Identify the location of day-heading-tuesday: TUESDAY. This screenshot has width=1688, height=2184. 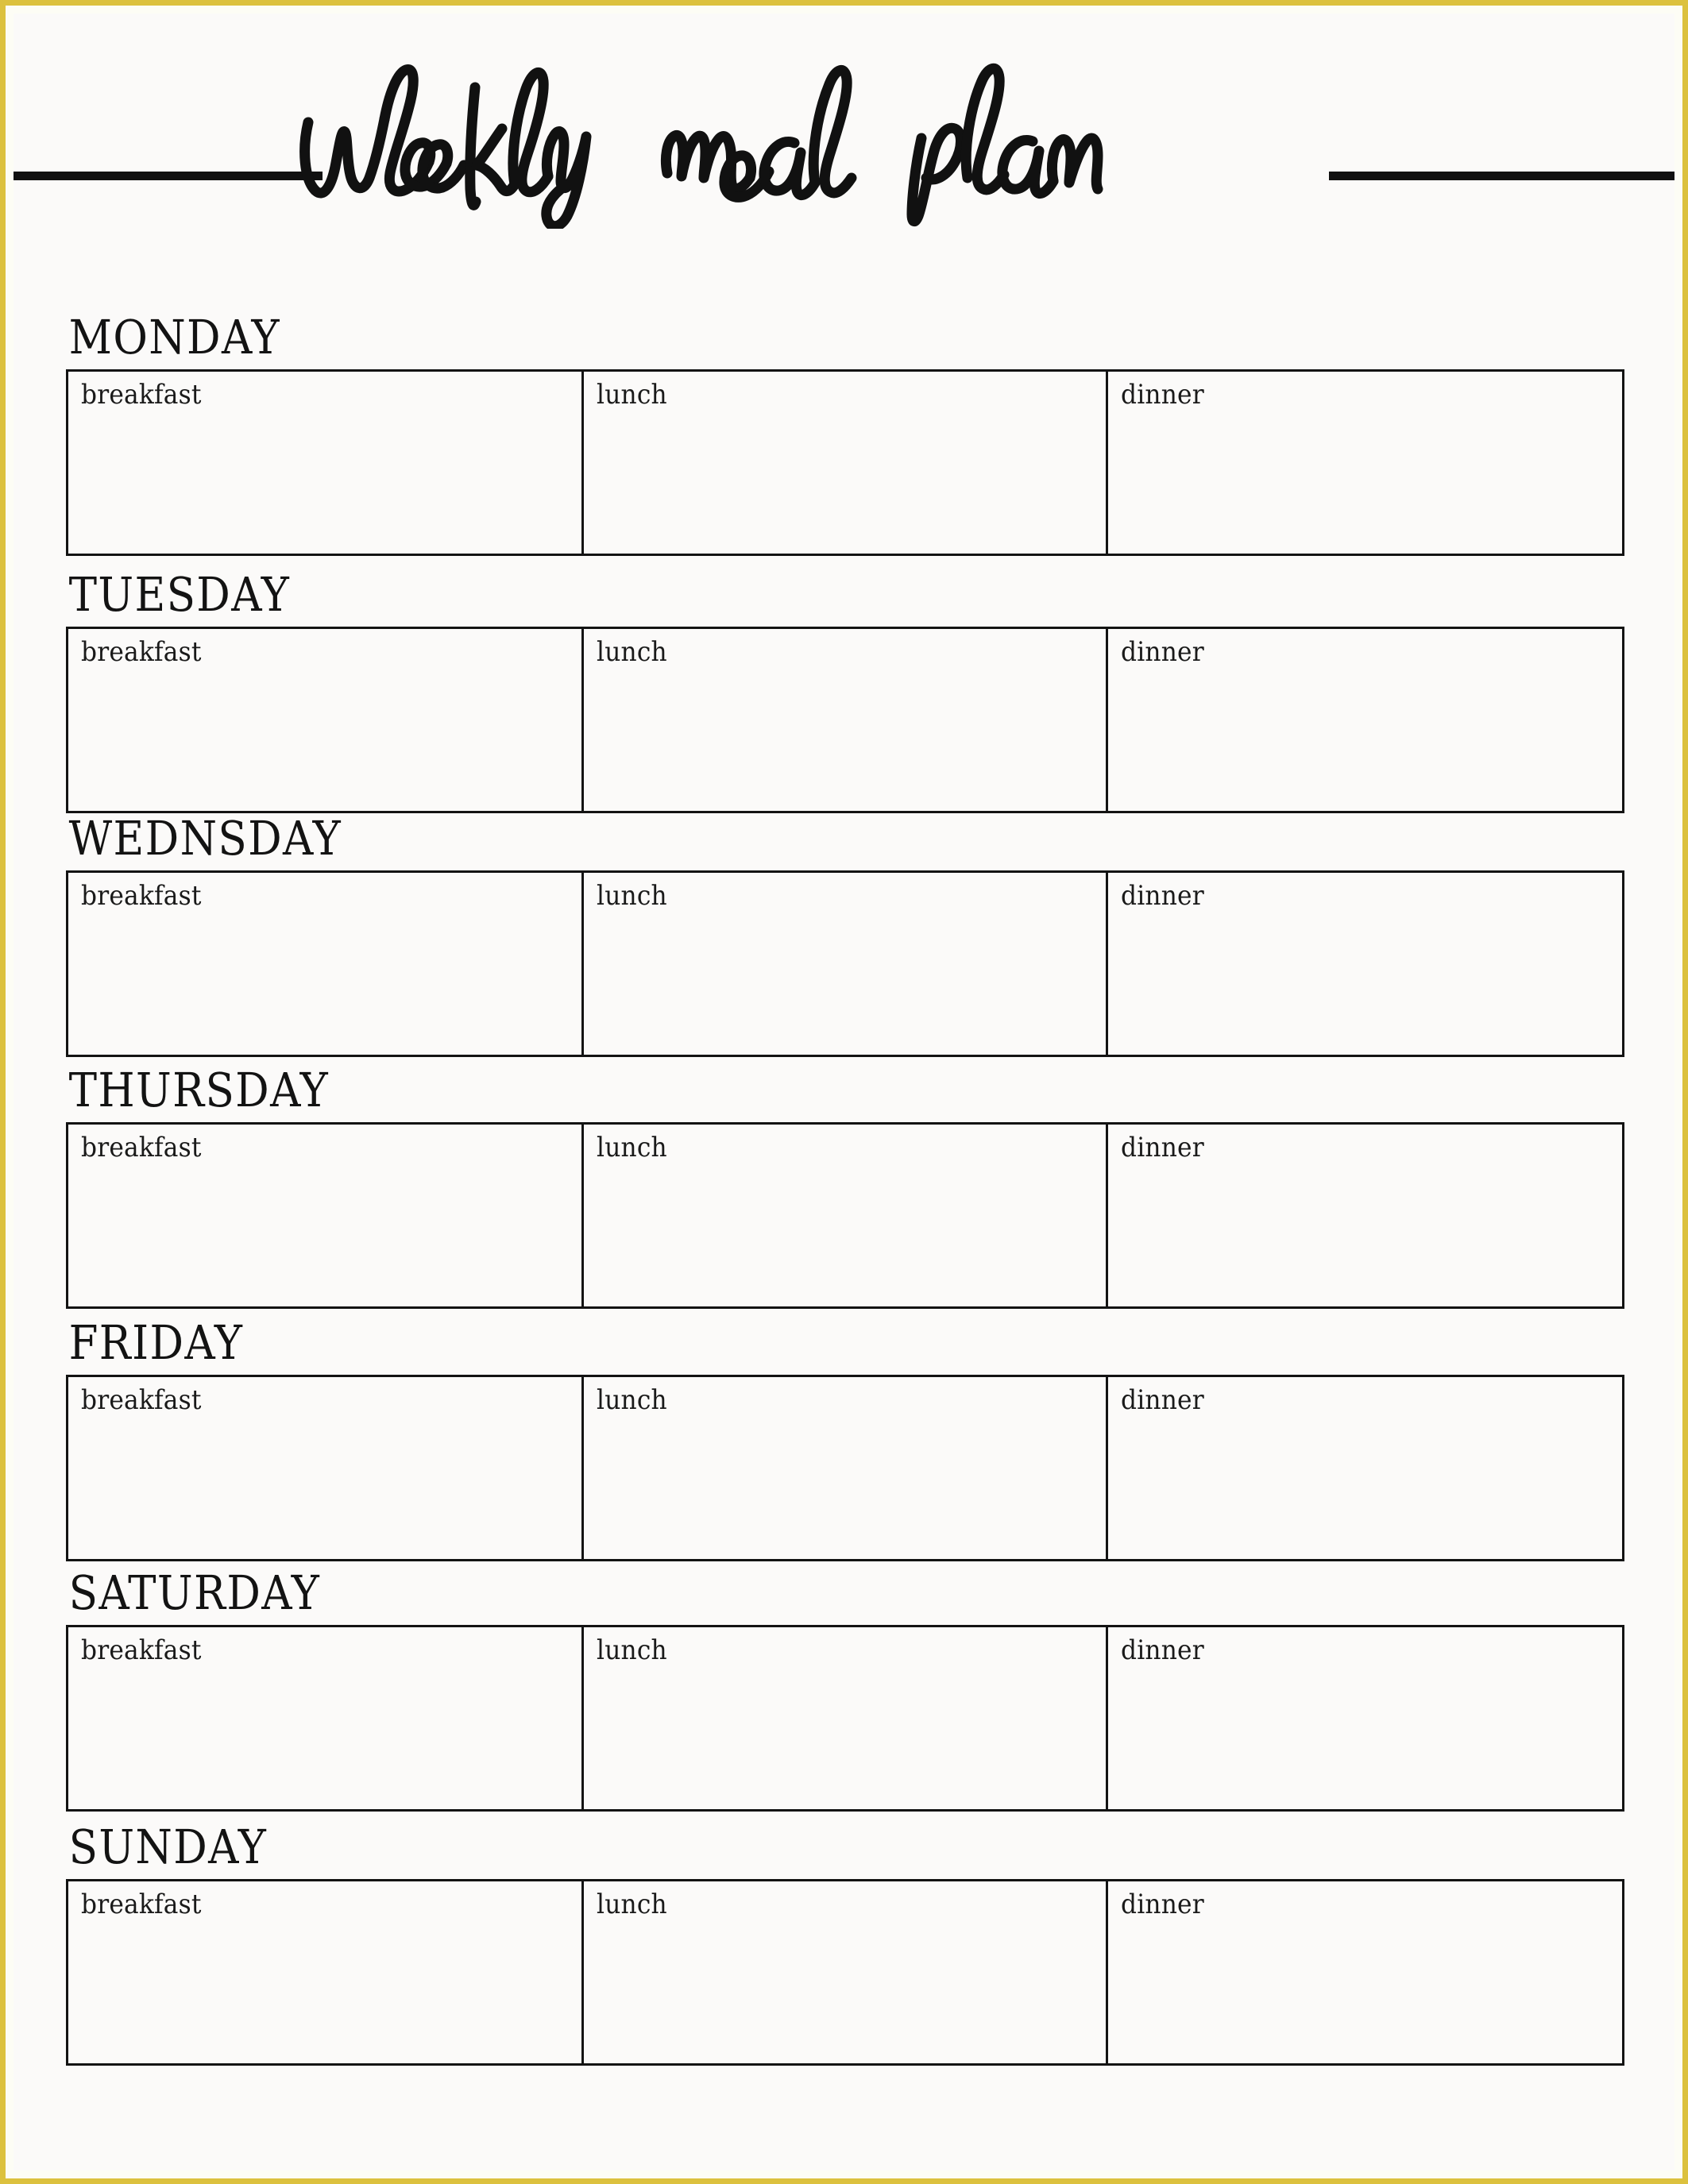
(179, 594).